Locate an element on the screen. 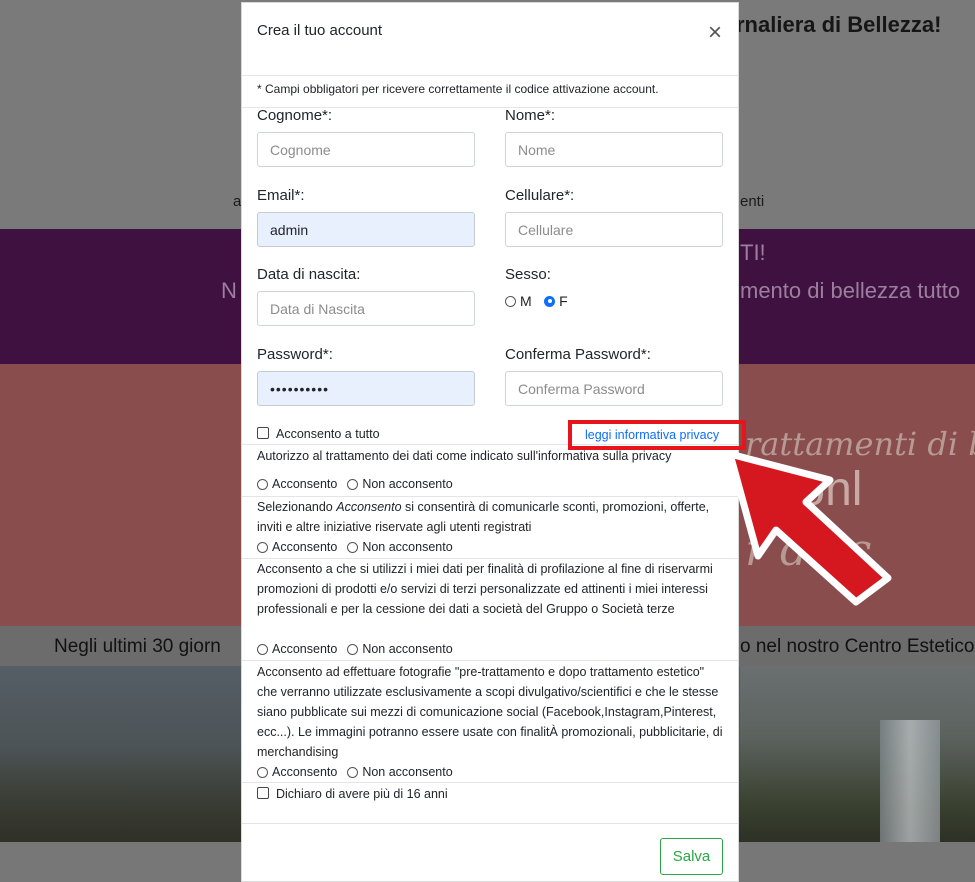 The height and width of the screenshot is (882, 975). consent-4-no: Non acconsento is located at coordinates (400, 772).